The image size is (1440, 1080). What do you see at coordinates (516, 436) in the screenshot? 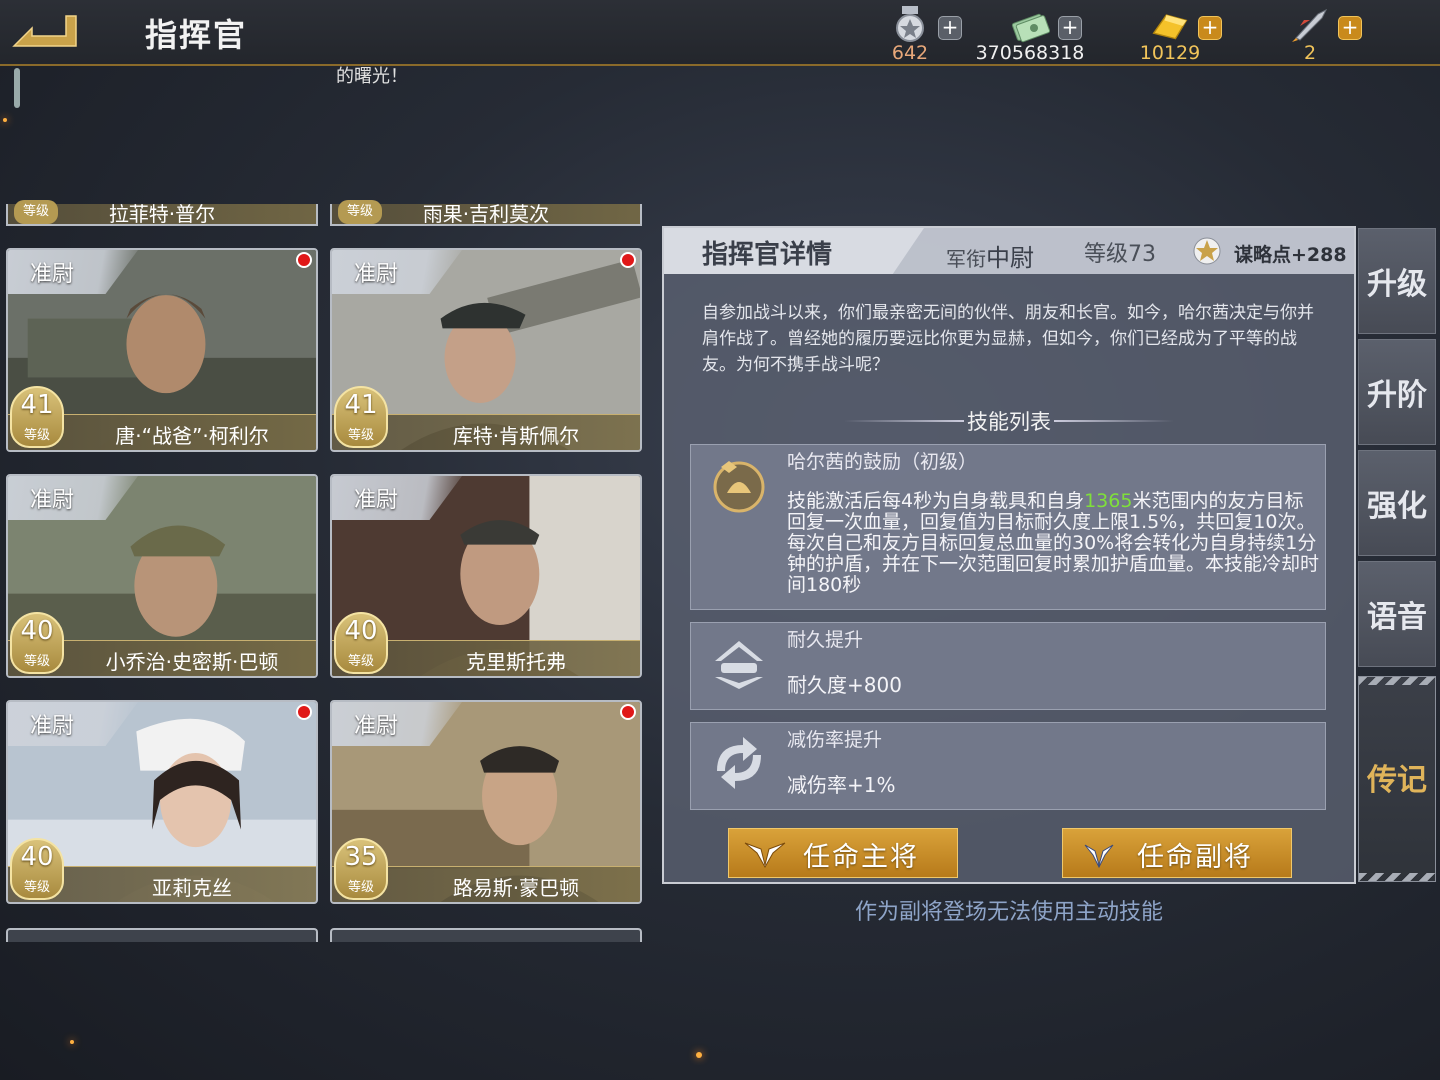
I see `commander-name: 库特·肯斯佩尔` at bounding box center [516, 436].